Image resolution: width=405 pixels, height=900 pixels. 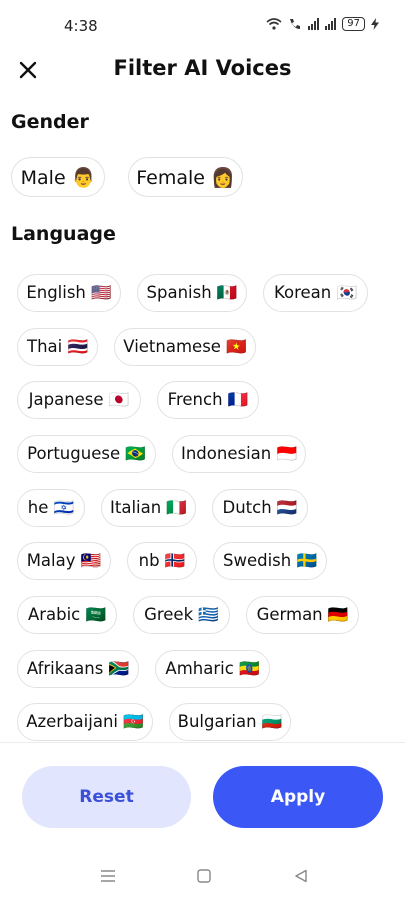 I want to click on language-chip-nb: nb 🇳🇴, so click(x=162, y=561).